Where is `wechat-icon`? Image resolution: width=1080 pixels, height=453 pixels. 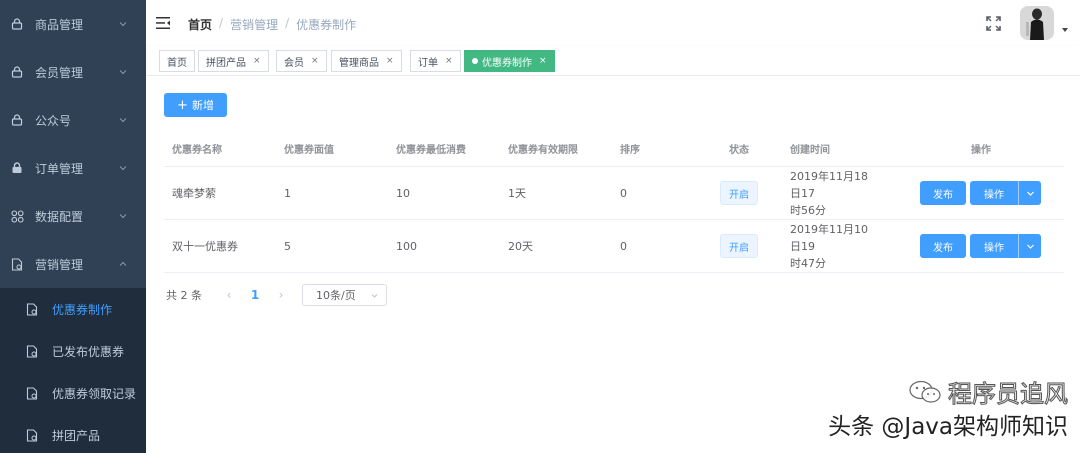
wechat-icon is located at coordinates (925, 391).